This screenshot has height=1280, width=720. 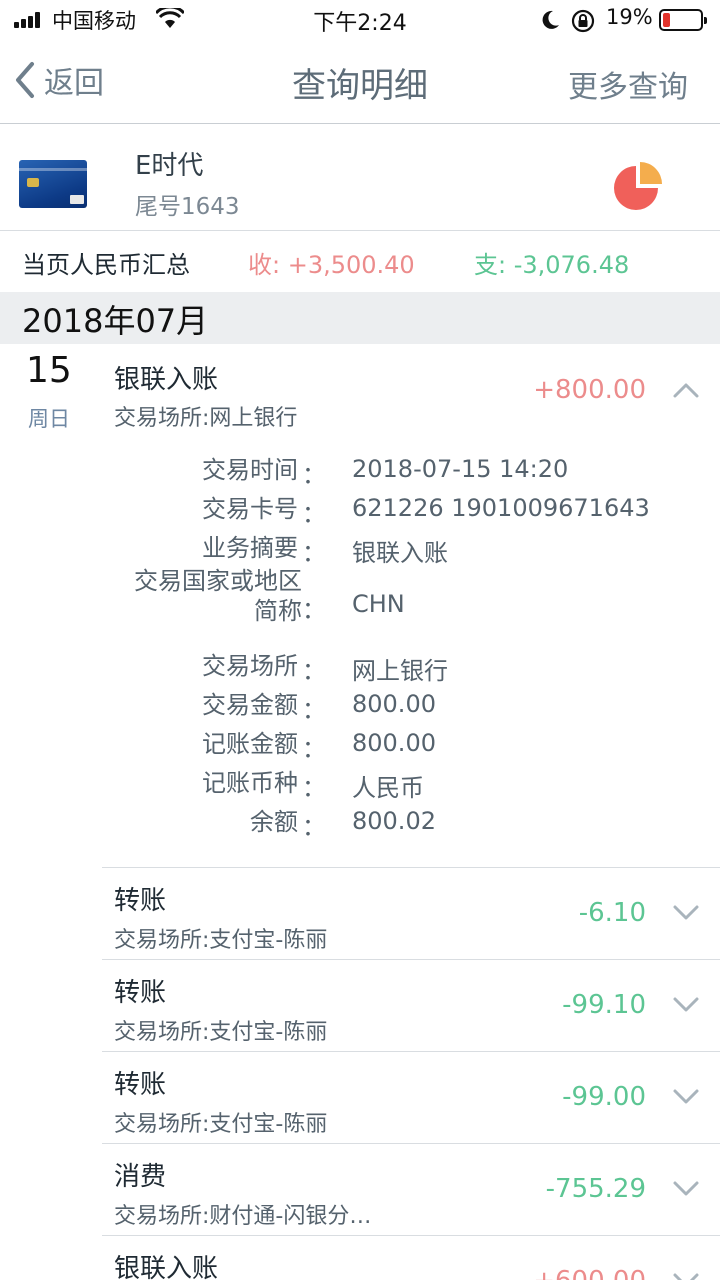 I want to click on transaction-amount: +800.00, so click(x=589, y=390).